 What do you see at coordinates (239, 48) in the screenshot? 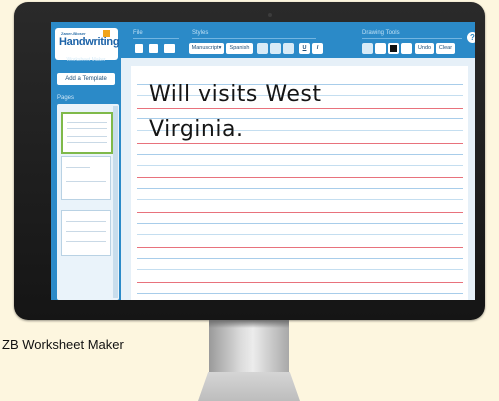
I see `spanish-button: Spanish` at bounding box center [239, 48].